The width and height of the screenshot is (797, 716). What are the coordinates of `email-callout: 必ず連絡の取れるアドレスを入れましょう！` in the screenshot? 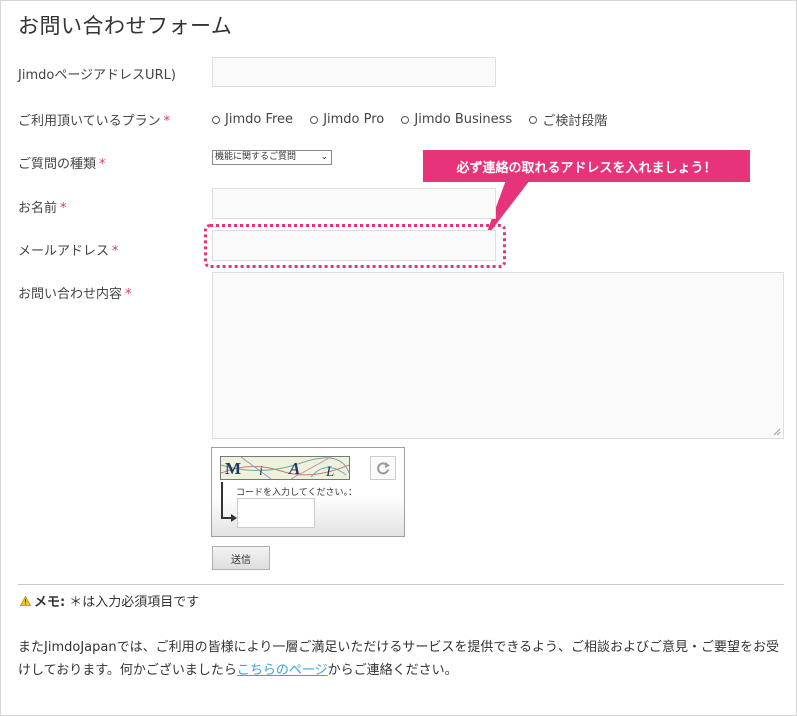 It's located at (586, 166).